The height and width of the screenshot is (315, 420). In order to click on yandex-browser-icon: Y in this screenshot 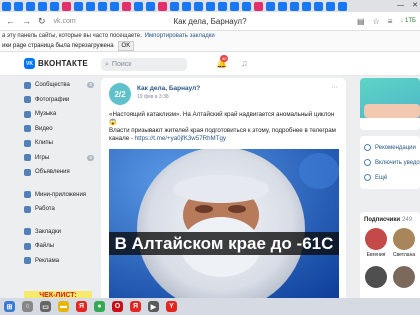, I will do `click(171, 306)`.